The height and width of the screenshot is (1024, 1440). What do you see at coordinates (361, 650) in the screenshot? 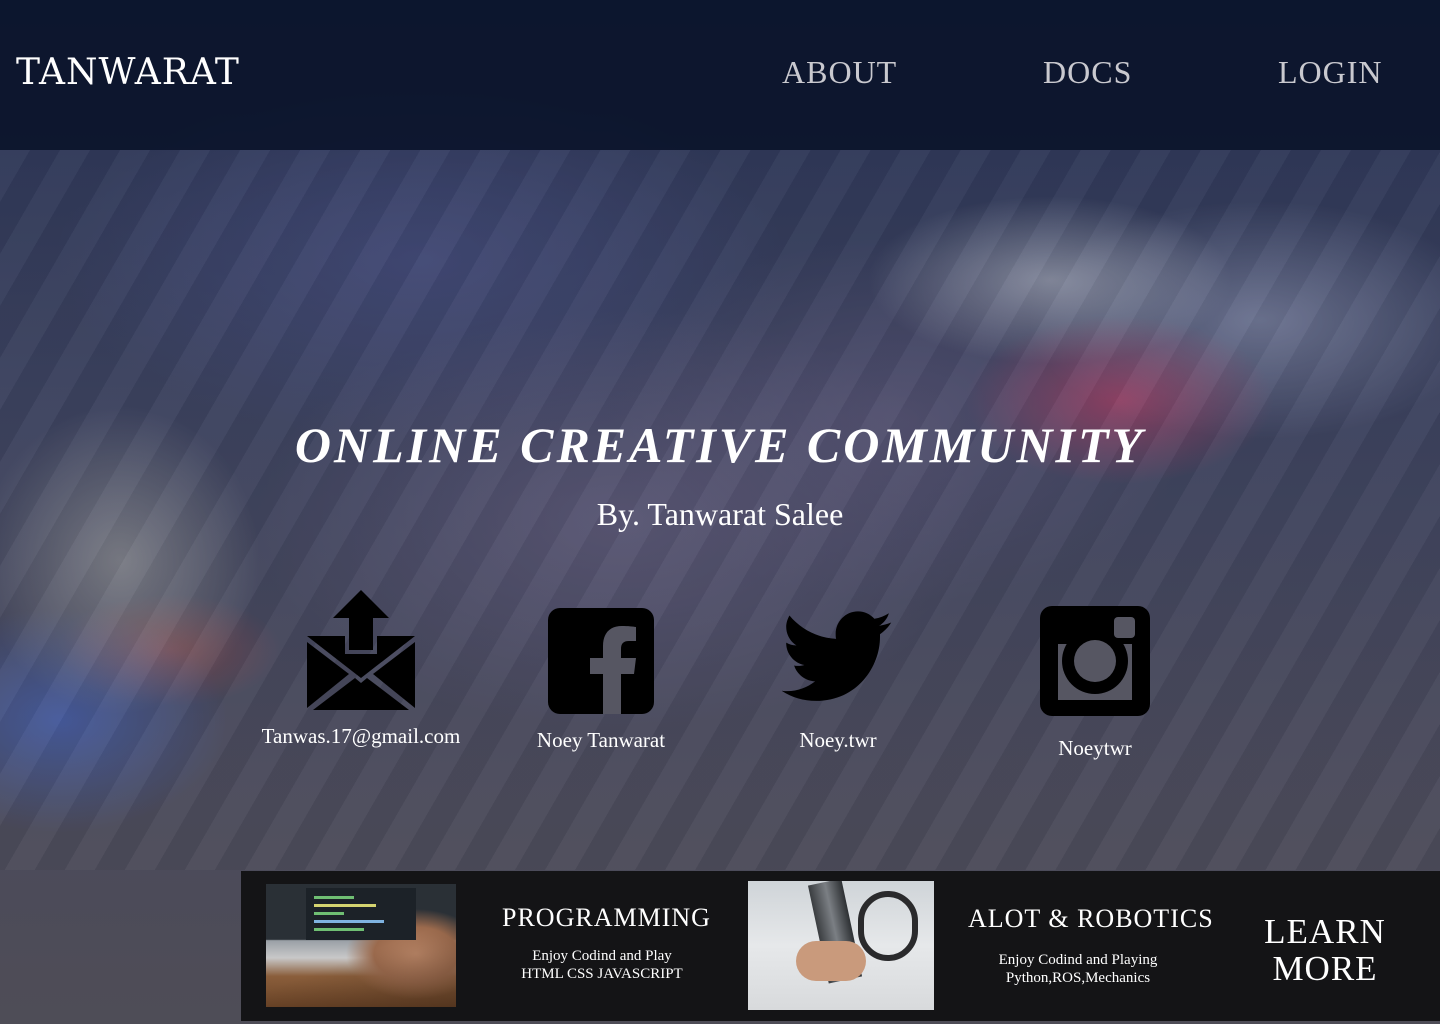
I see `email-send-icon` at bounding box center [361, 650].